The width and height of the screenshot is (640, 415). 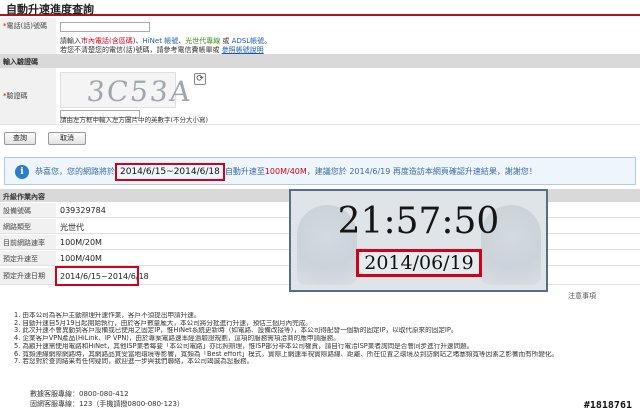 What do you see at coordinates (203, 41) in the screenshot?
I see `hint-fiber: 光世代專線` at bounding box center [203, 41].